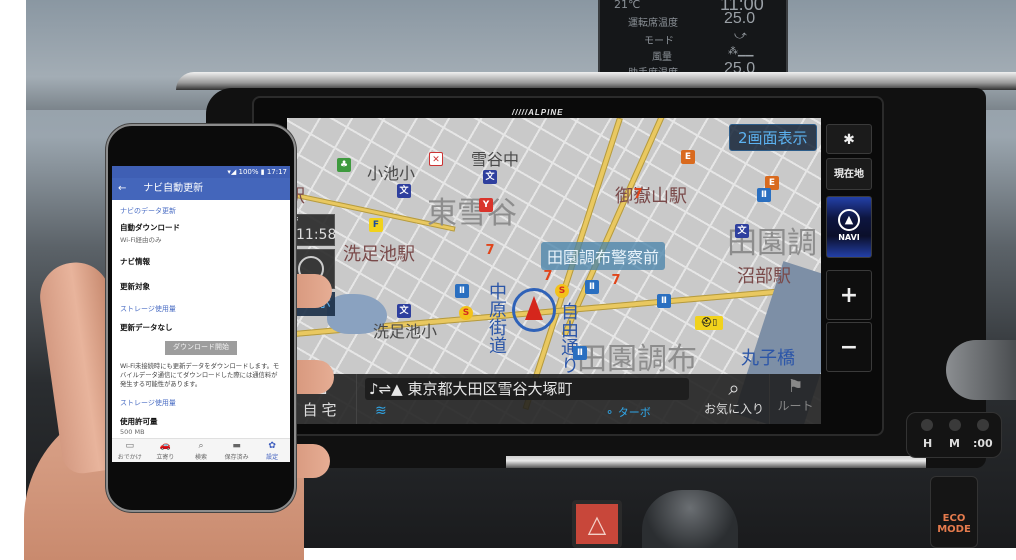  What do you see at coordinates (538, 112) in the screenshot?
I see `alpine-logo: /////ALPINE` at bounding box center [538, 112].